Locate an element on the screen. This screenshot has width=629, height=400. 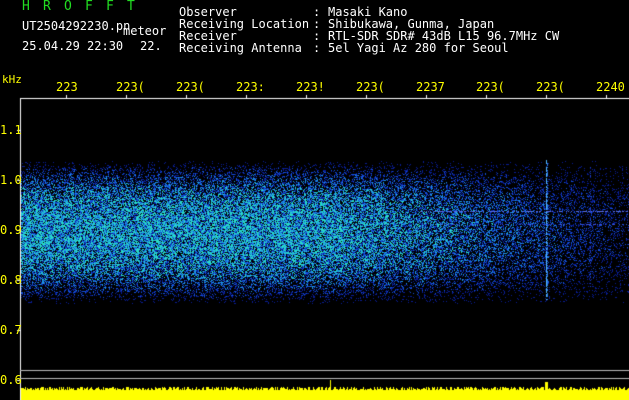
mode-label: meteor is located at coordinates (145, 31).